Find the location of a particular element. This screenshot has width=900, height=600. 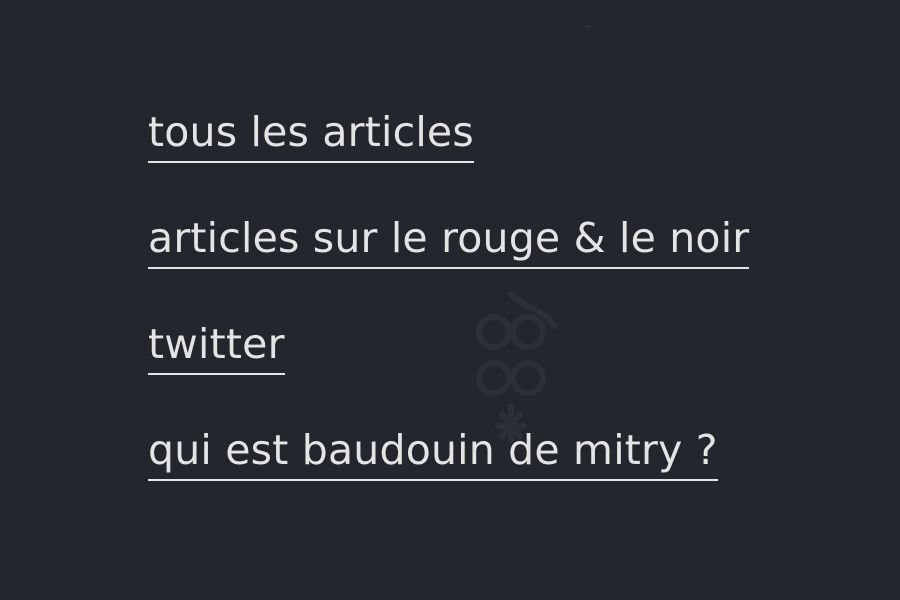

menu-link-all-articles: tous les articles is located at coordinates (311, 137).